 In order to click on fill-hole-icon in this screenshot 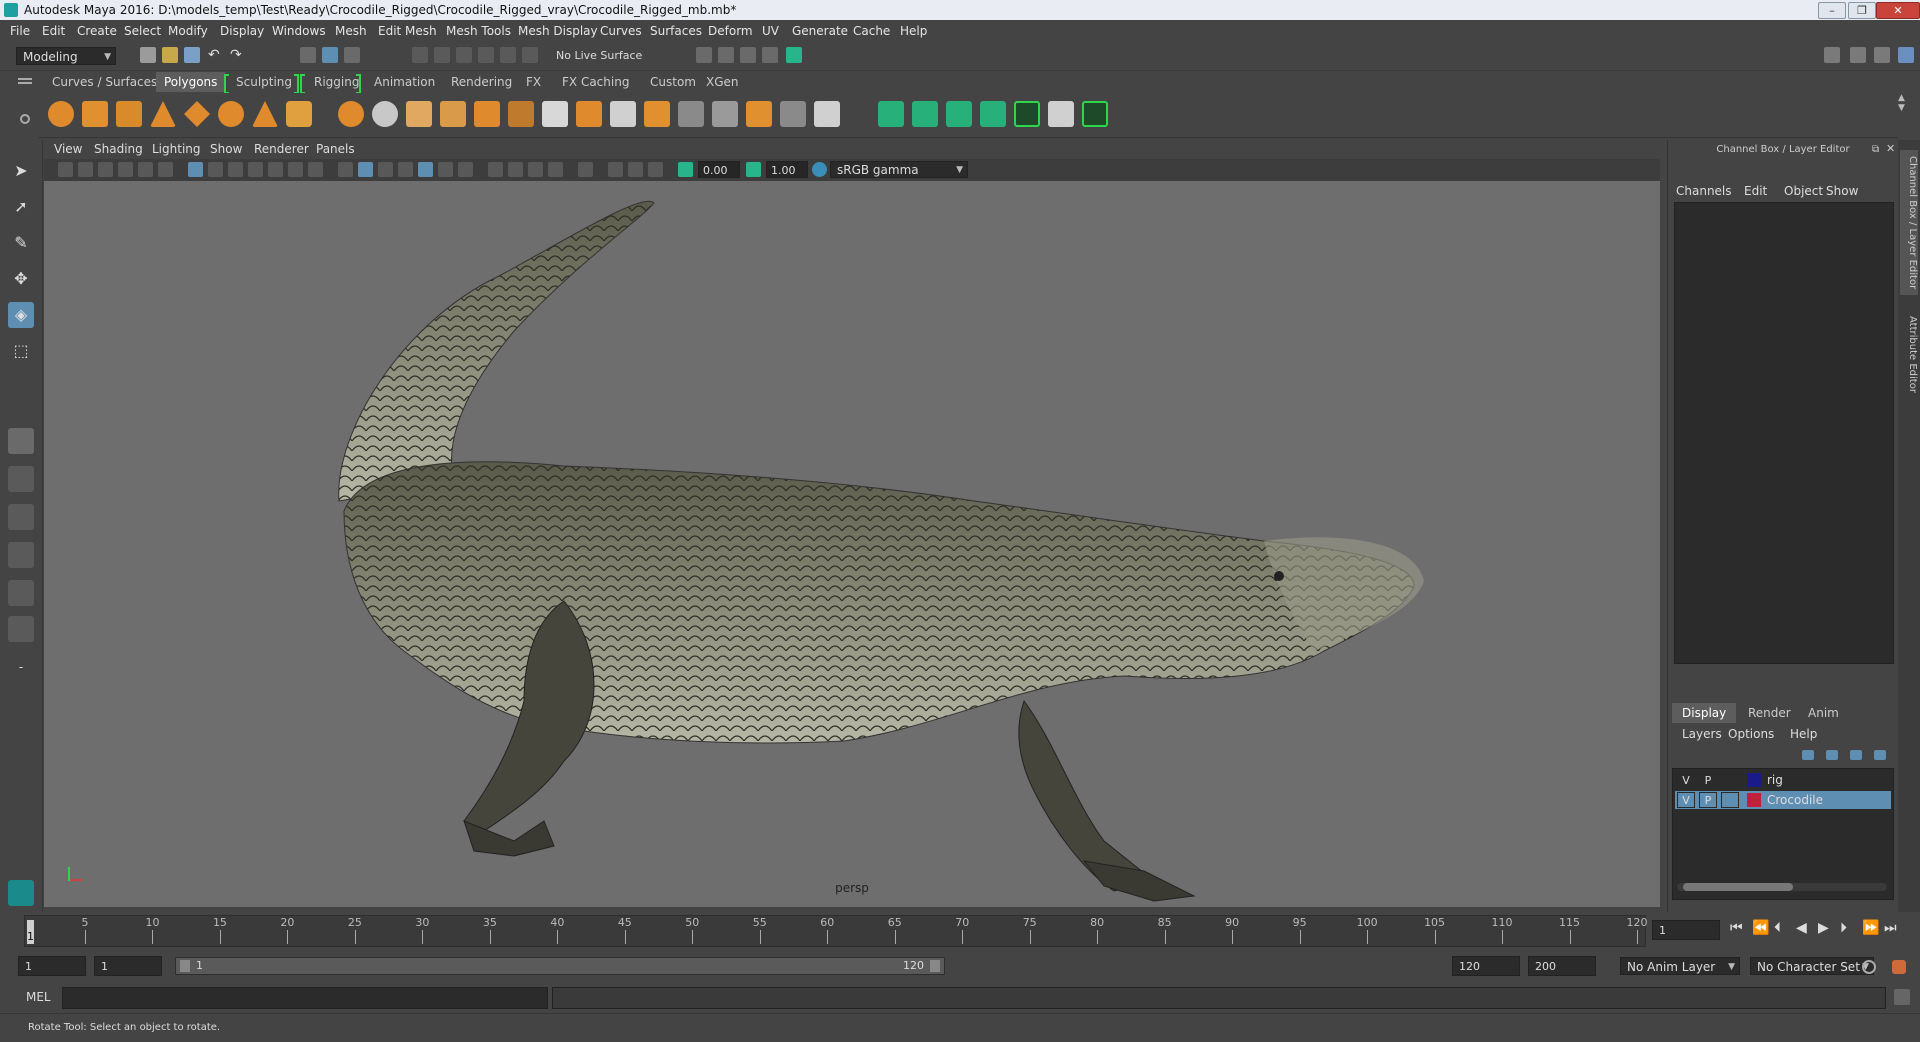, I will do `click(793, 114)`.